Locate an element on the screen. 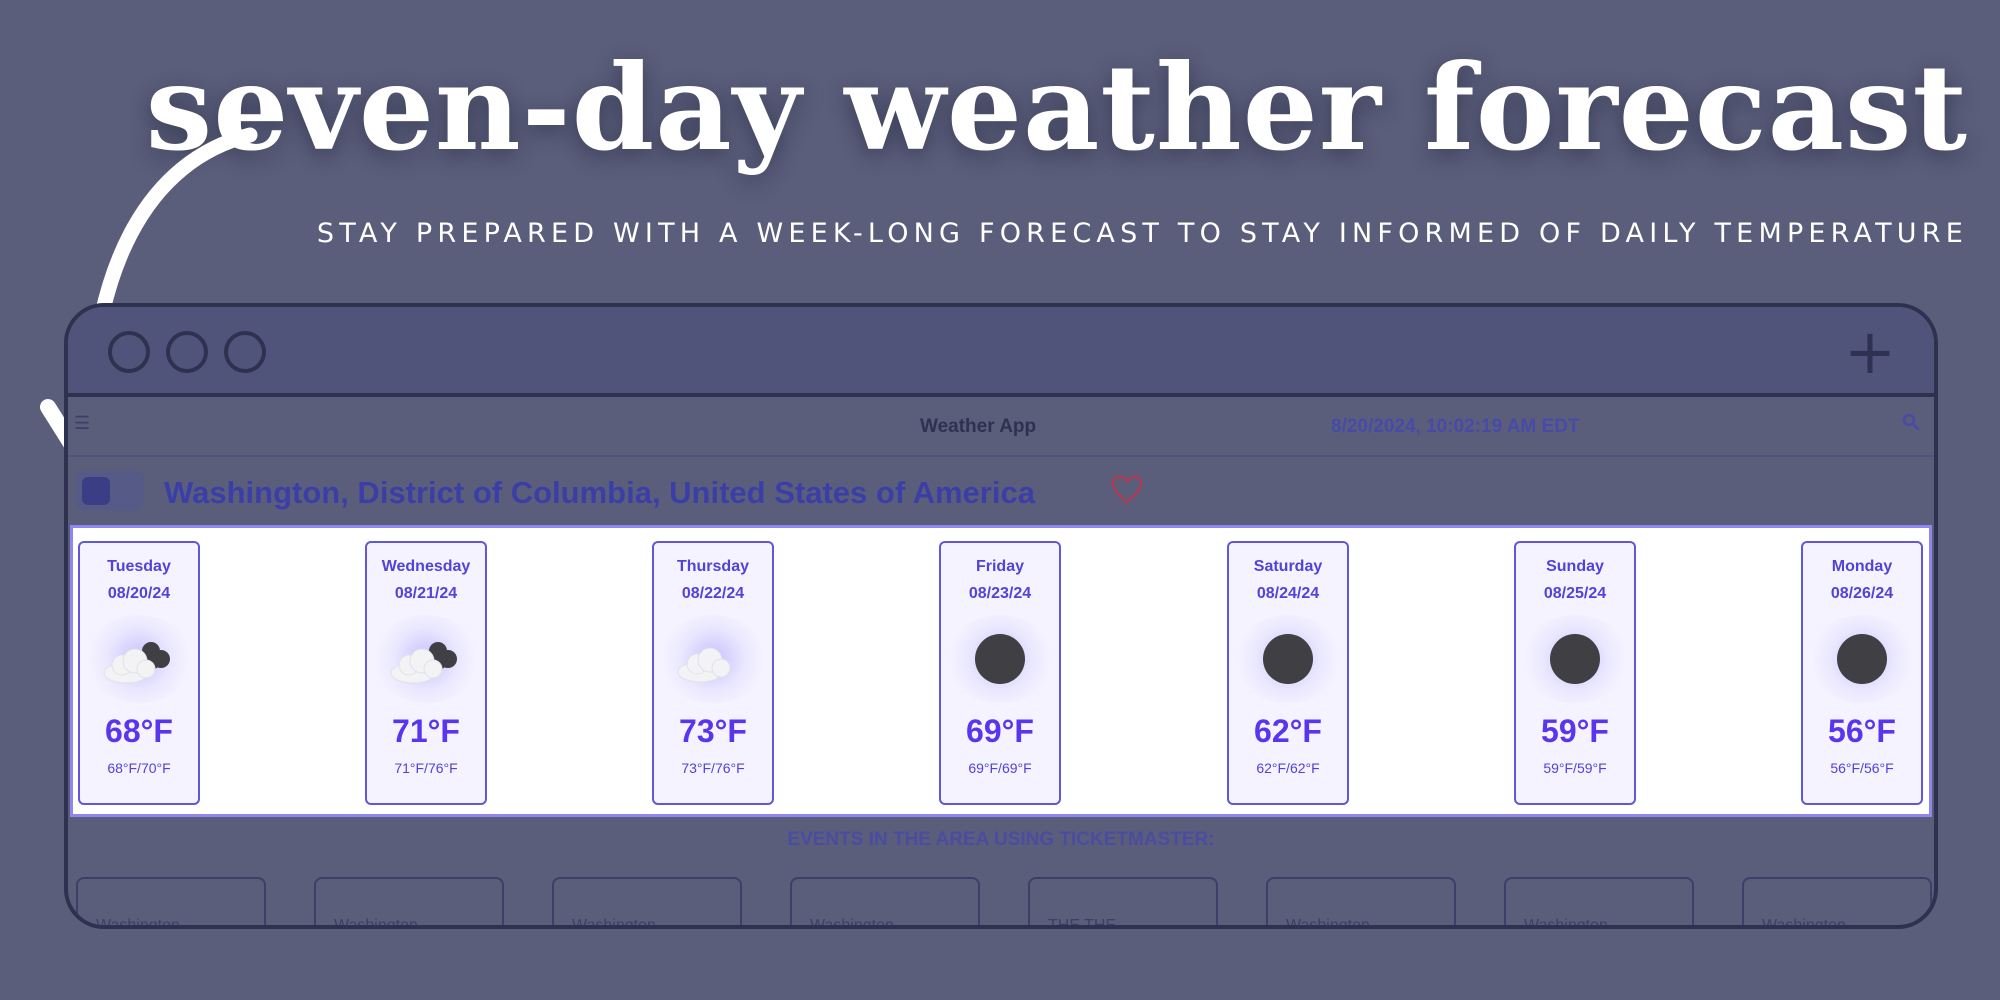  app-title: Weather App is located at coordinates (978, 426).